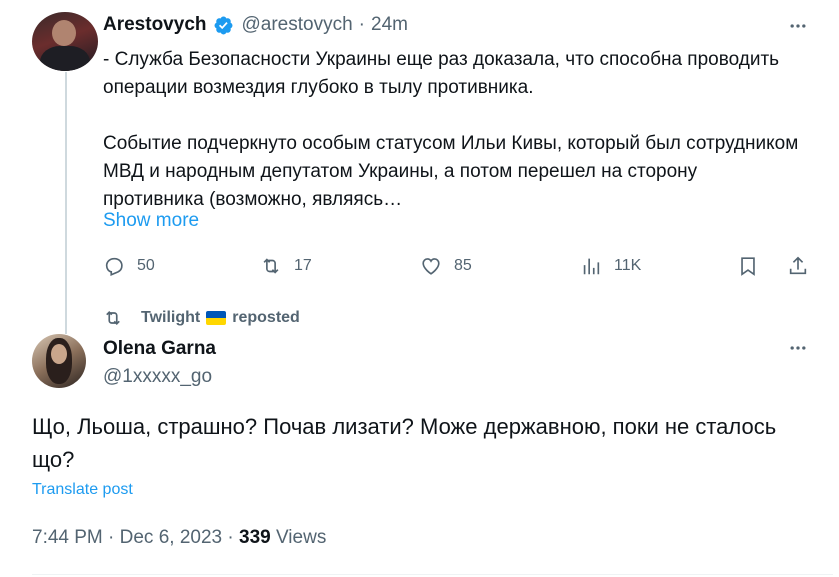 Image resolution: width=839 pixels, height=577 pixels. What do you see at coordinates (255, 537) in the screenshot?
I see `reply-view-count: 339` at bounding box center [255, 537].